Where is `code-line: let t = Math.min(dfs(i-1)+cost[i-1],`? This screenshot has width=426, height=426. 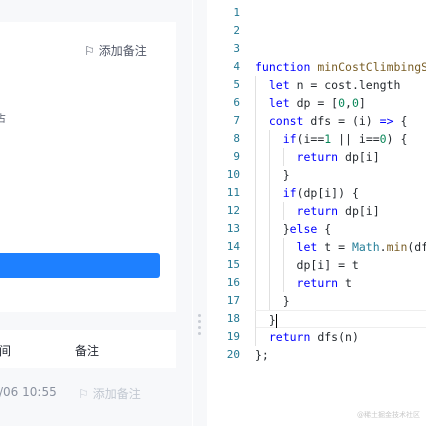 code-line: let t = Math.min(dfs(i-1)+cost[i-1], is located at coordinates (340, 247).